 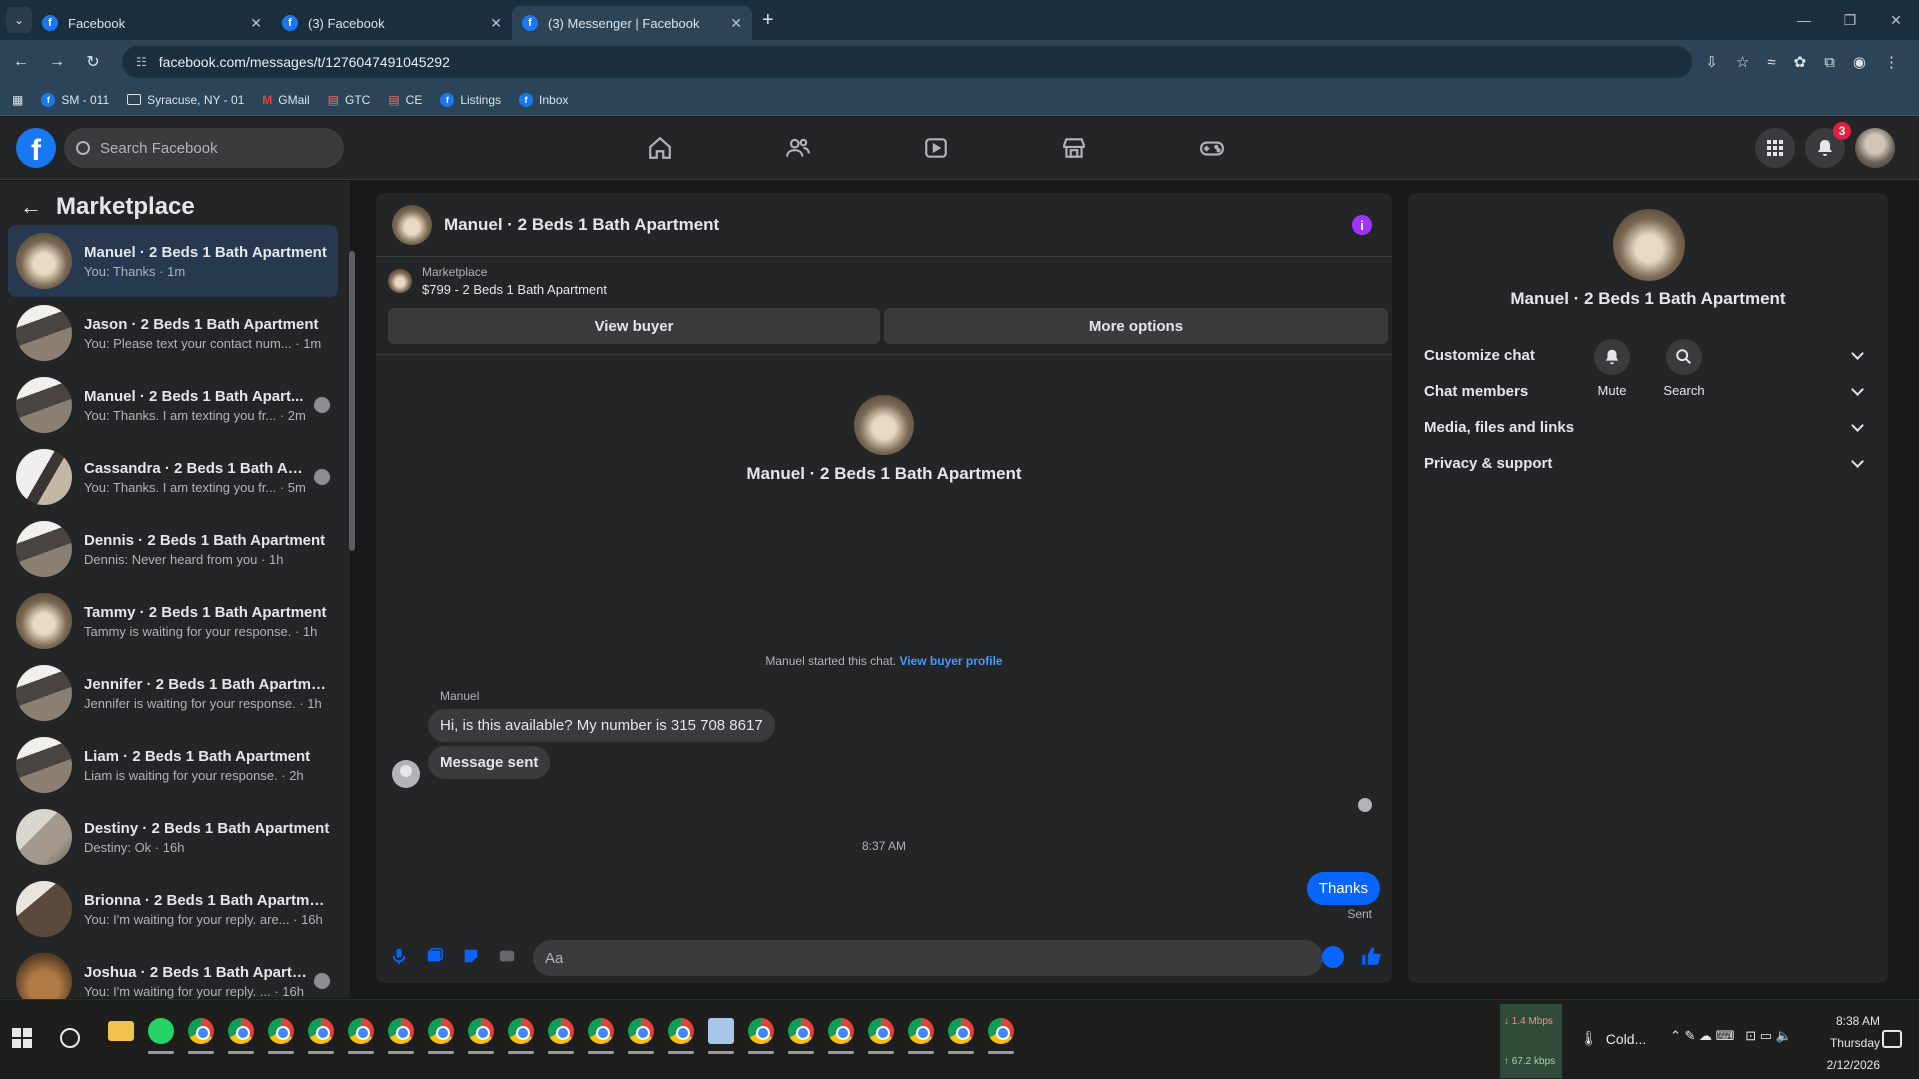 I want to click on extensions-puzzle-icon: ⧉, so click(x=1829, y=62).